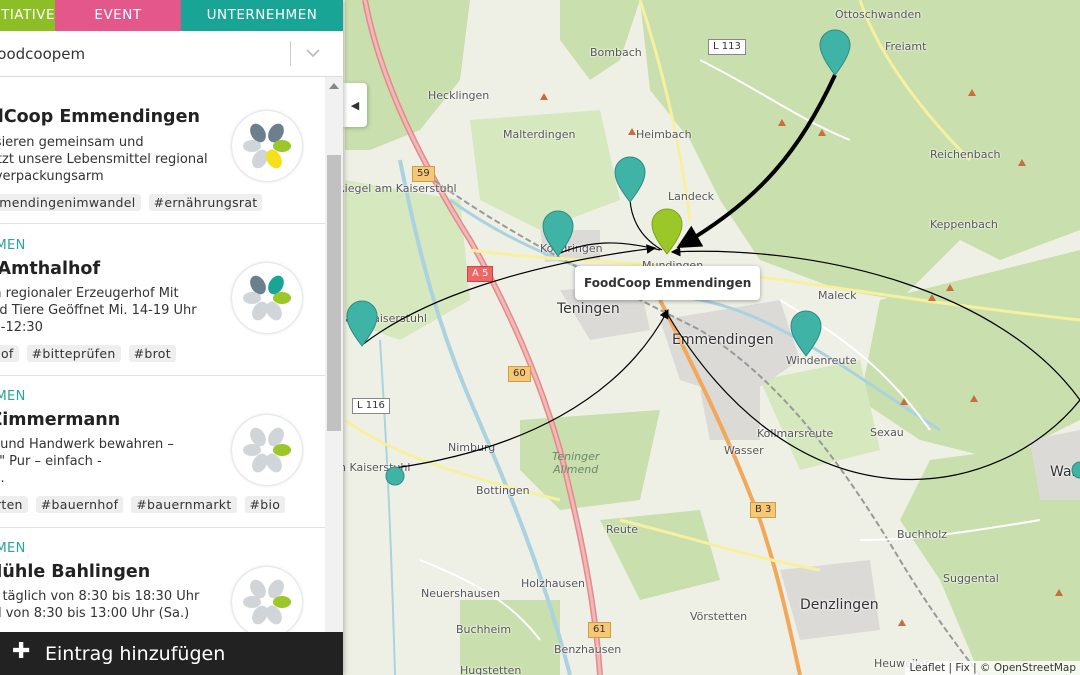 The height and width of the screenshot is (675, 1080). What do you see at coordinates (21, 651) in the screenshot?
I see `plus-icon: ✚` at bounding box center [21, 651].